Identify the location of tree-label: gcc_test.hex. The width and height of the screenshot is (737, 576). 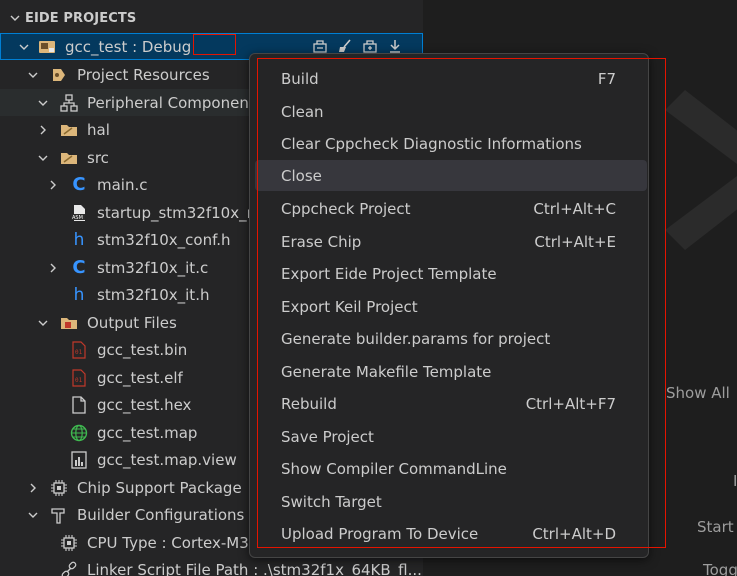
(144, 404).